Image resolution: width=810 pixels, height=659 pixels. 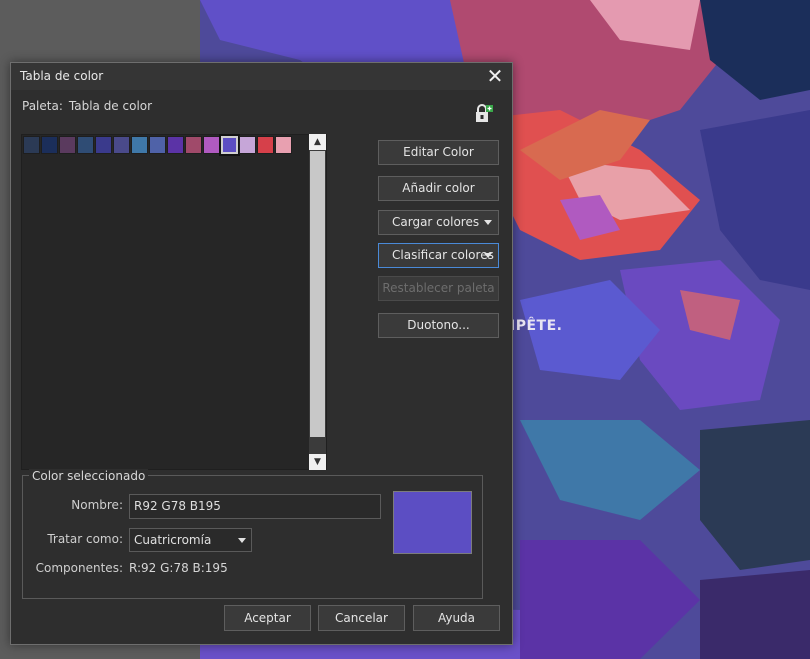 What do you see at coordinates (443, 255) in the screenshot?
I see `sort-colors-label: Clasificar colores` at bounding box center [443, 255].